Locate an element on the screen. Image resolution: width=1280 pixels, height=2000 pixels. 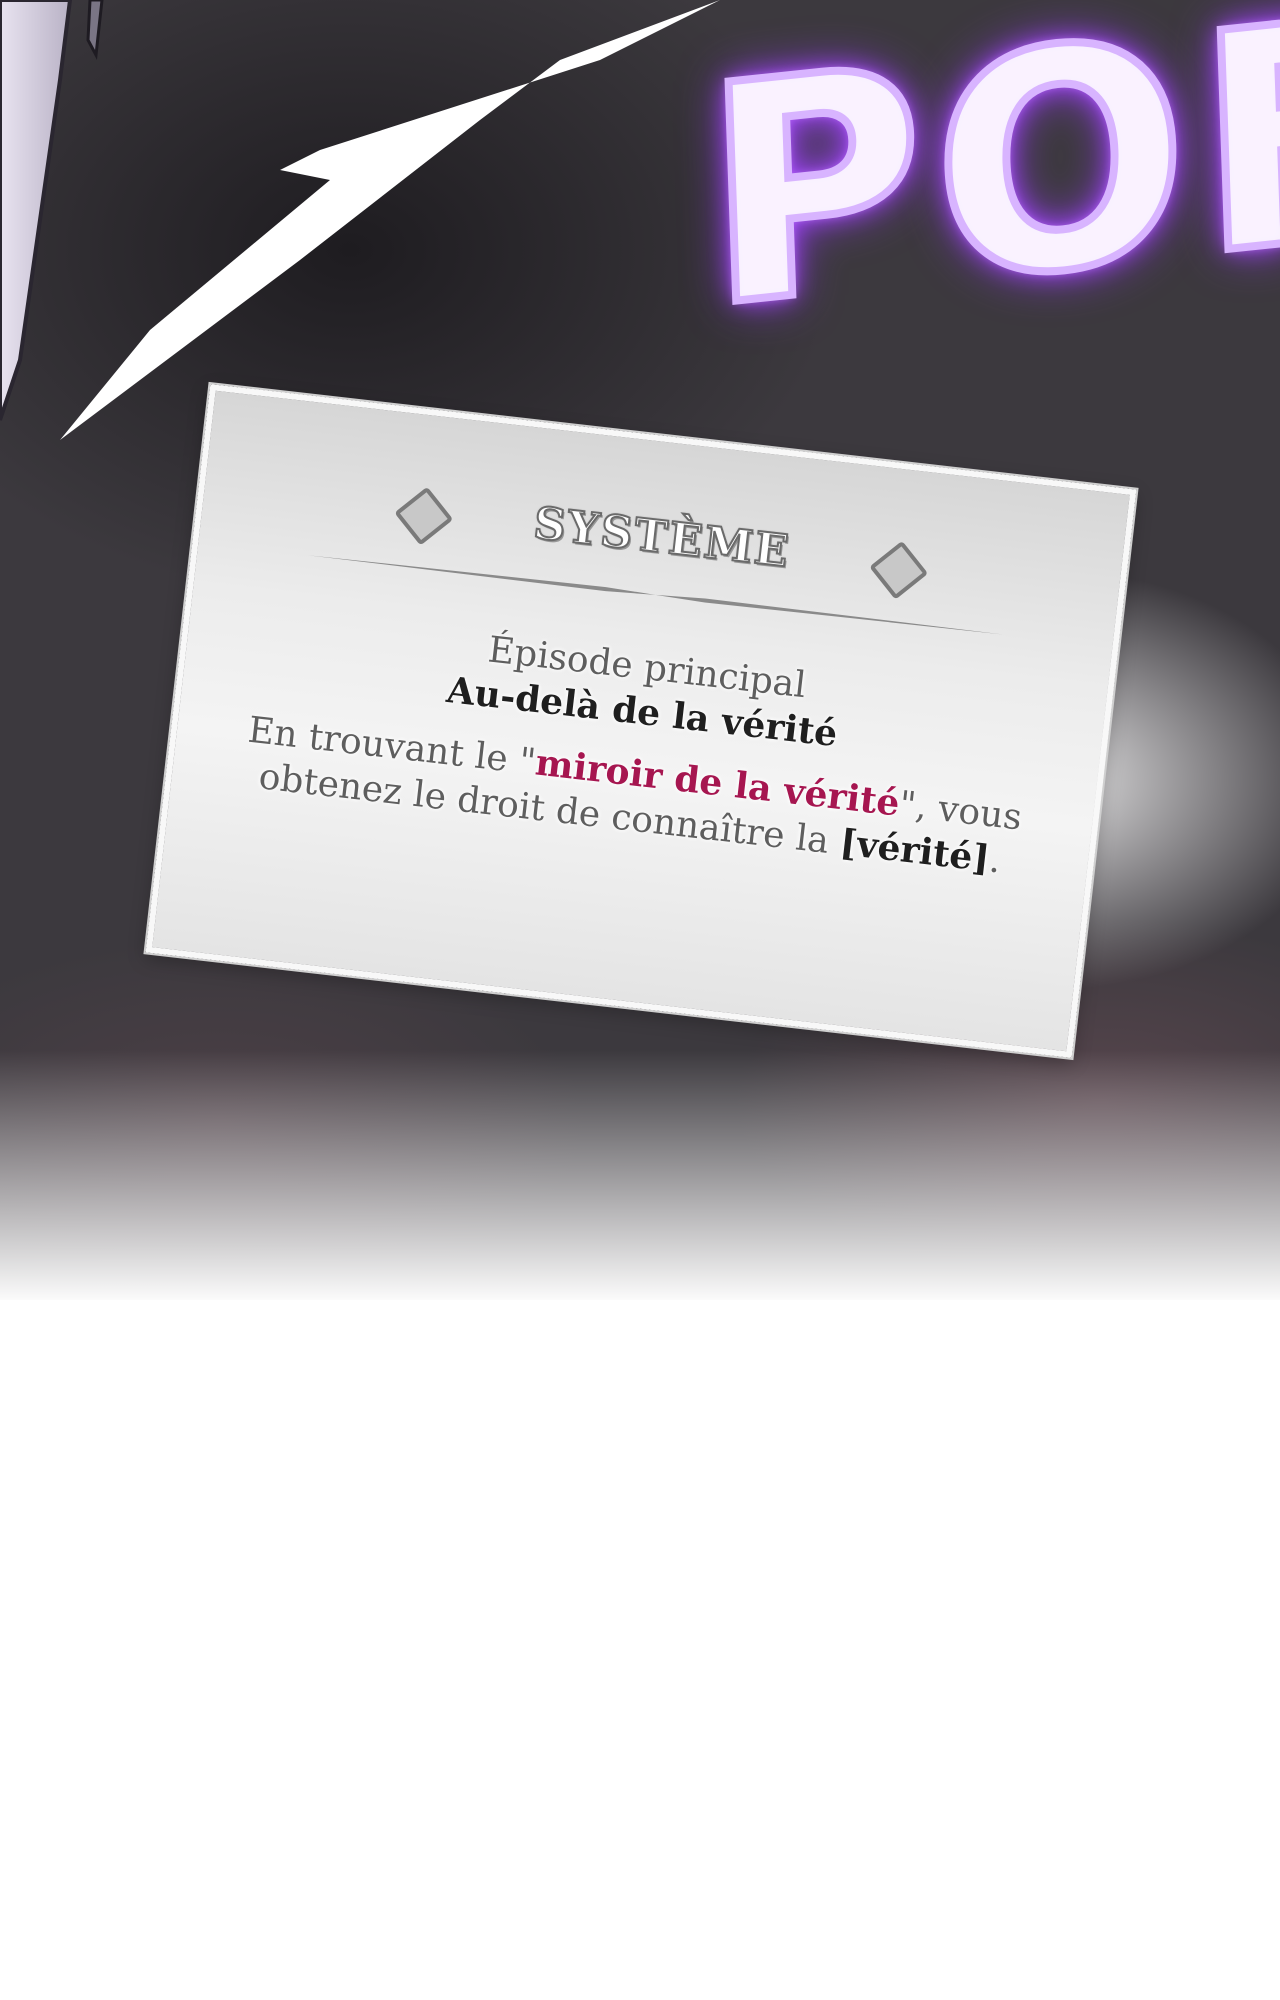
pof-sound-effect: POF is located at coordinates (987, 189).